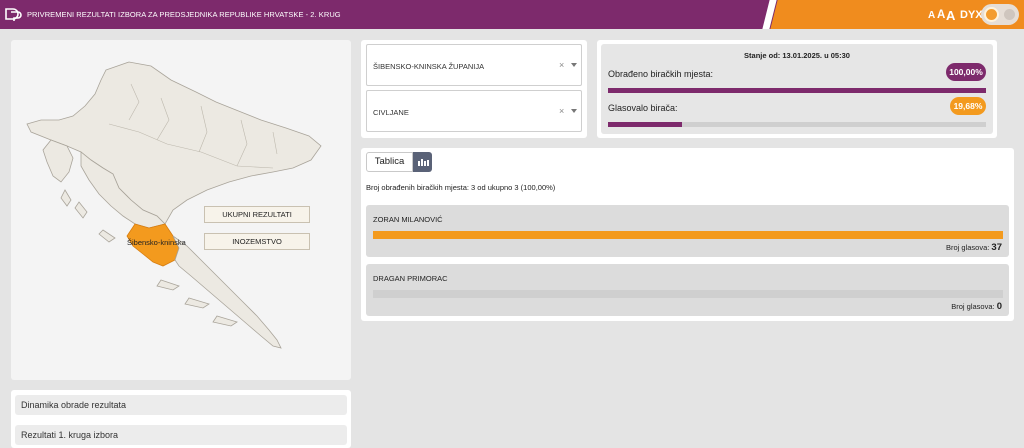 This screenshot has height=448, width=1024. Describe the element at coordinates (950, 15) in the screenshot. I see `font-size-large-button: A` at that location.